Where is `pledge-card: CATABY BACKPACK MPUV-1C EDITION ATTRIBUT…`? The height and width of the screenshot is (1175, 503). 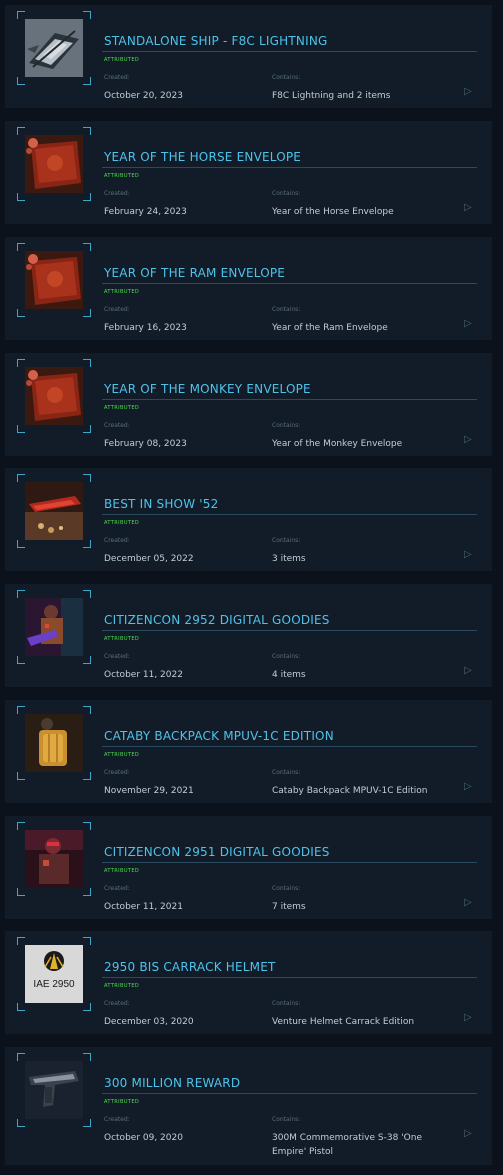 pledge-card: CATABY BACKPACK MPUV-1C EDITION ATTRIBUT… is located at coordinates (248, 757).